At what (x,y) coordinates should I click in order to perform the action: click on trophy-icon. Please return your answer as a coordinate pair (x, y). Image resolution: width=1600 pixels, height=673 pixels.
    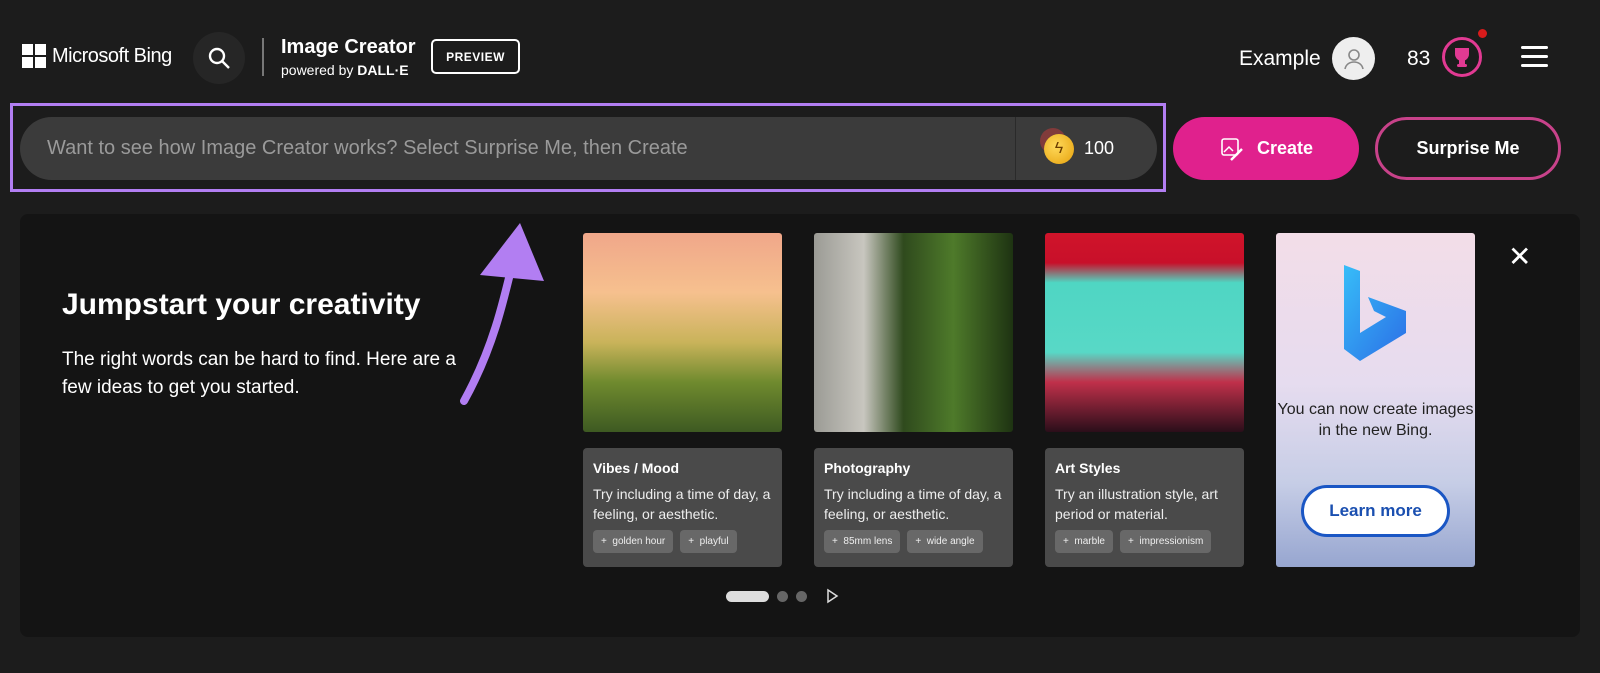
    Looking at the image, I should click on (1462, 57).